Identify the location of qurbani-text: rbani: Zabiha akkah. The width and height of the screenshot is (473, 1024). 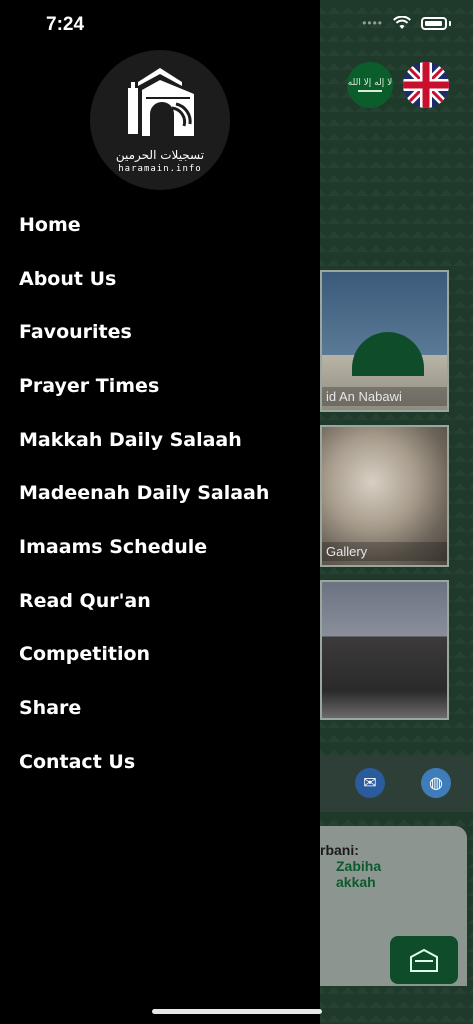
(395, 866).